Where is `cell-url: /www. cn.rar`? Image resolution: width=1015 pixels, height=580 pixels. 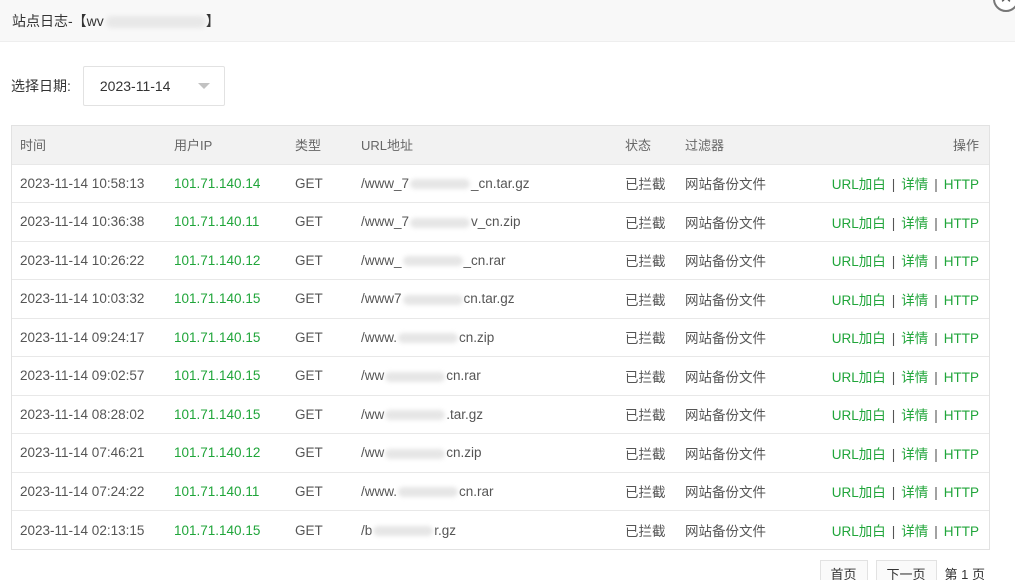
cell-url: /www. cn.rar is located at coordinates (485, 491).